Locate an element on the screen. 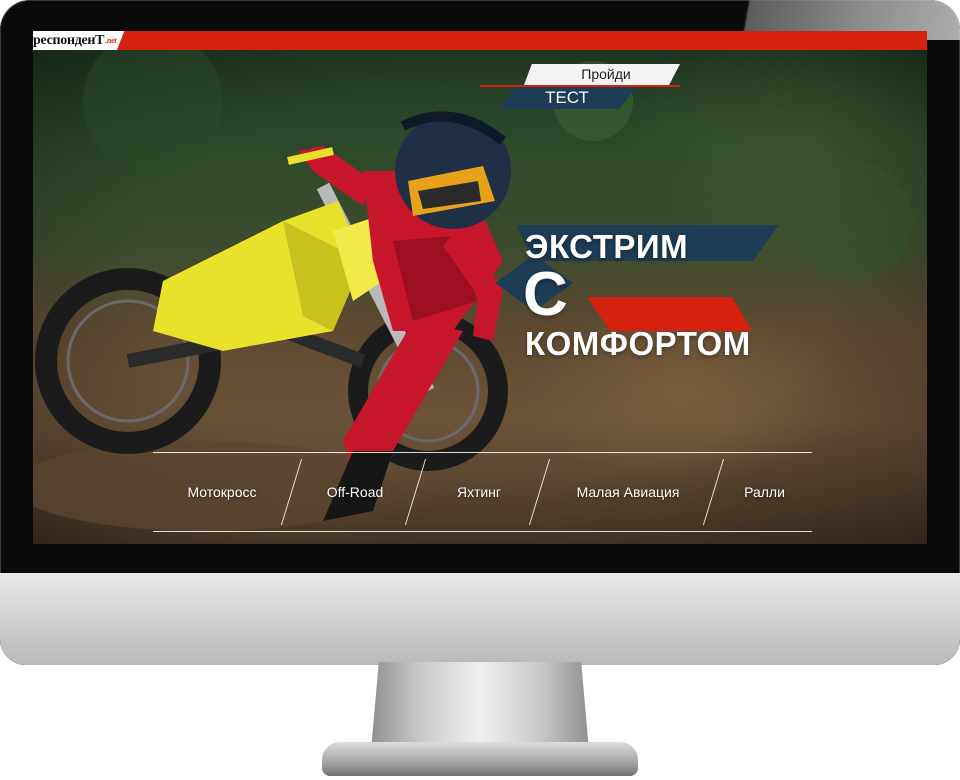  category-off-road: Off-Road is located at coordinates (355, 492).